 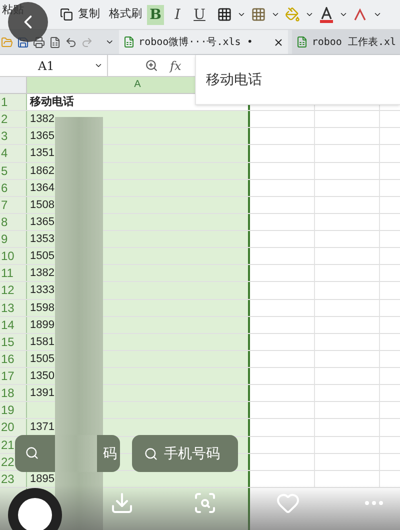 I want to click on preview-icon, so click(x=55, y=42).